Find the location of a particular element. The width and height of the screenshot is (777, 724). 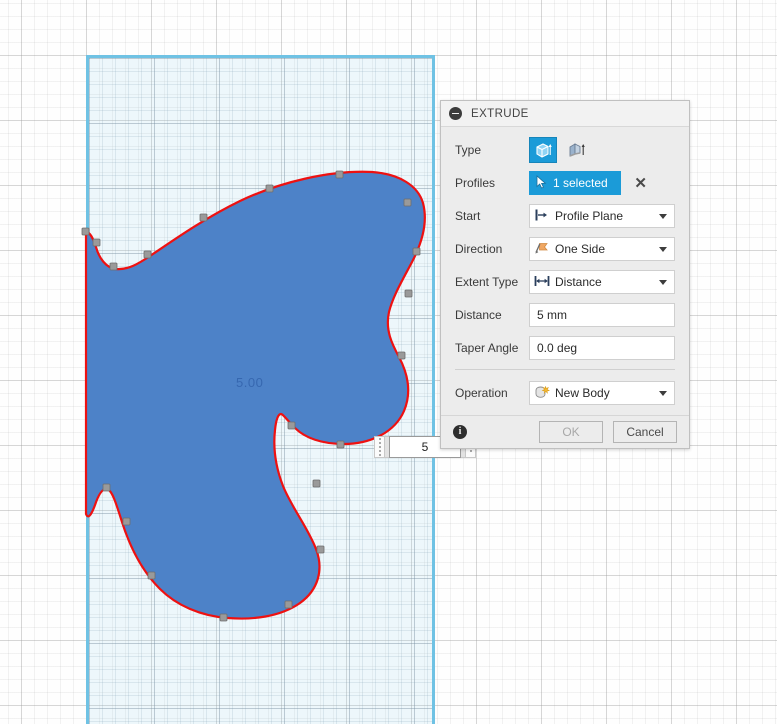

row-extent-type: Extent Type Distance is located at coordinates (565, 282).